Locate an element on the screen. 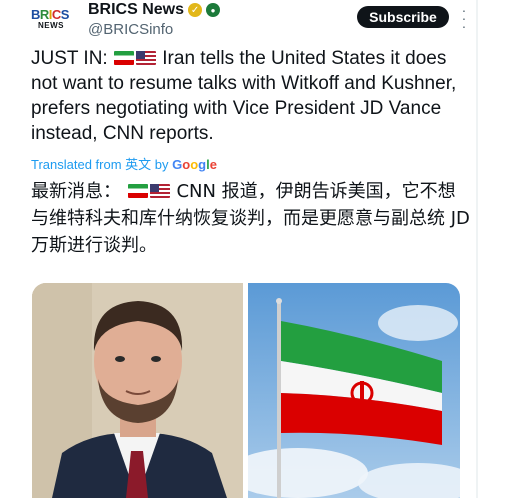 This screenshot has height=498, width=511. translated-label: Translated from 英文 by is located at coordinates (102, 164).